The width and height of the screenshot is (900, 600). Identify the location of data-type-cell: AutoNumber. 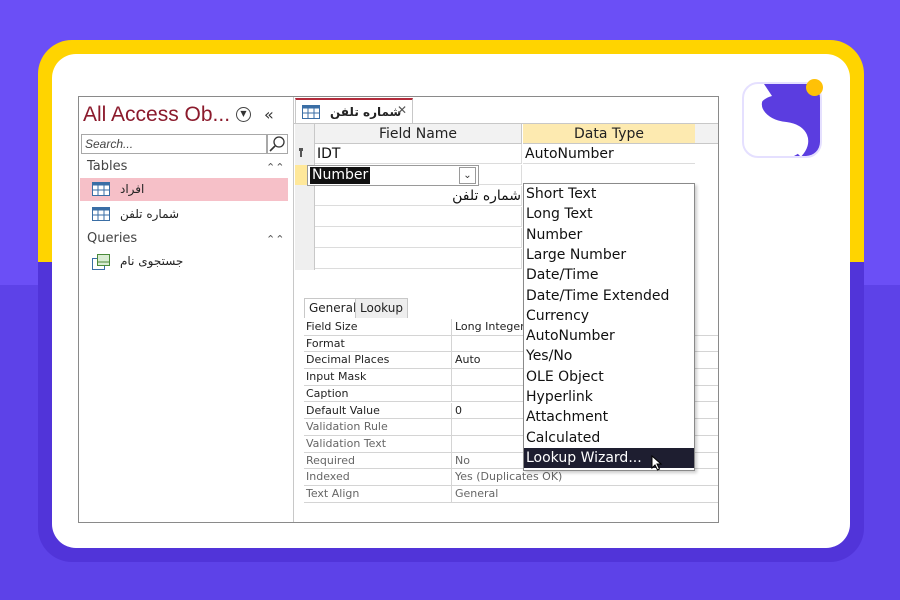
(609, 154).